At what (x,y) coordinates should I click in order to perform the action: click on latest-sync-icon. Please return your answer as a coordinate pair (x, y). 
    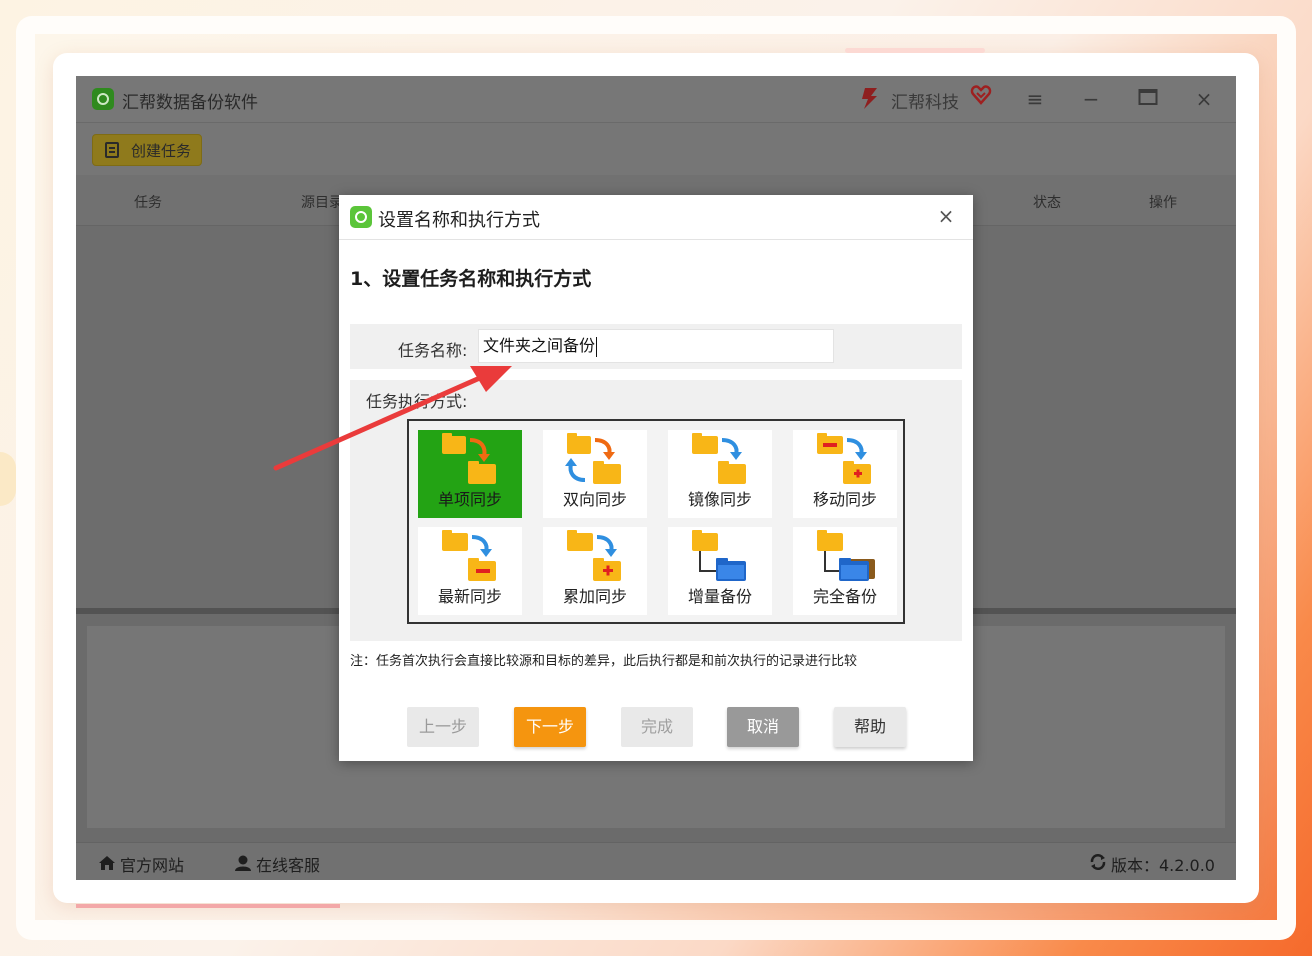
    Looking at the image, I should click on (469, 555).